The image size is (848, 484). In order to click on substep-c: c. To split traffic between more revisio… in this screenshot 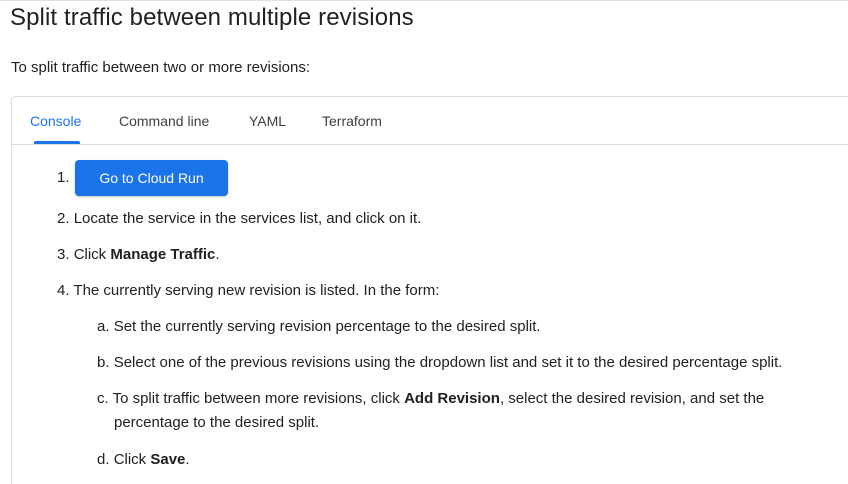, I will do `click(430, 399)`.